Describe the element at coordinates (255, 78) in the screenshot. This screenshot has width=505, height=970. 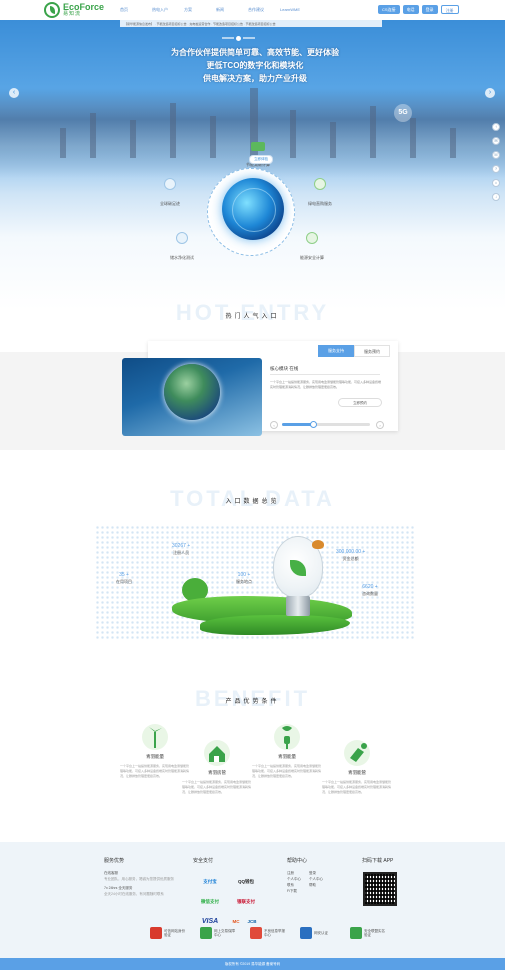
I see `slogan-line-3: 供电解决方案，助力产业升级` at that location.